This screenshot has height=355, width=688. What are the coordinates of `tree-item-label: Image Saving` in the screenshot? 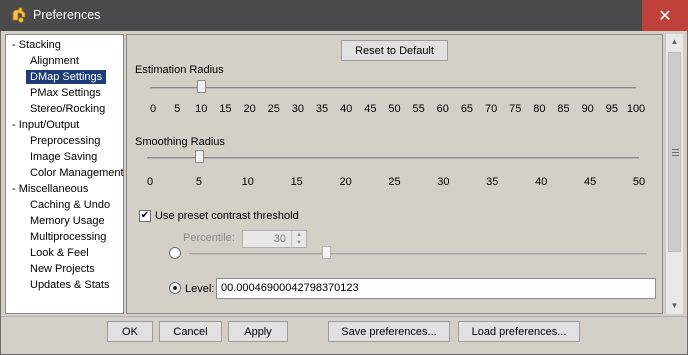 It's located at (64, 157).